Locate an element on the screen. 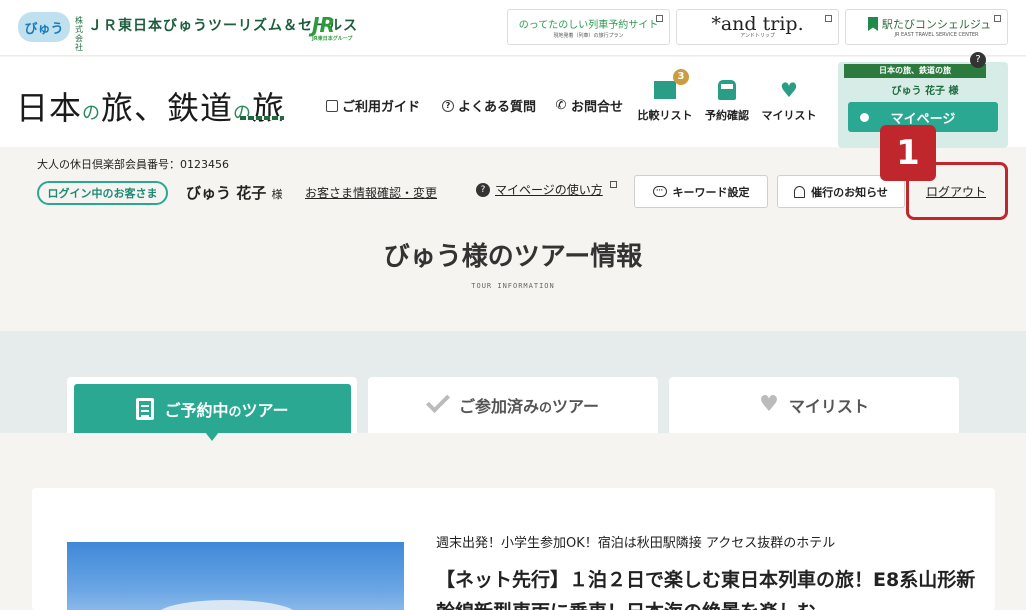 Image resolution: width=1026 pixels, height=610 pixels. jr-logo: JR JR東日本グループ is located at coordinates (332, 27).